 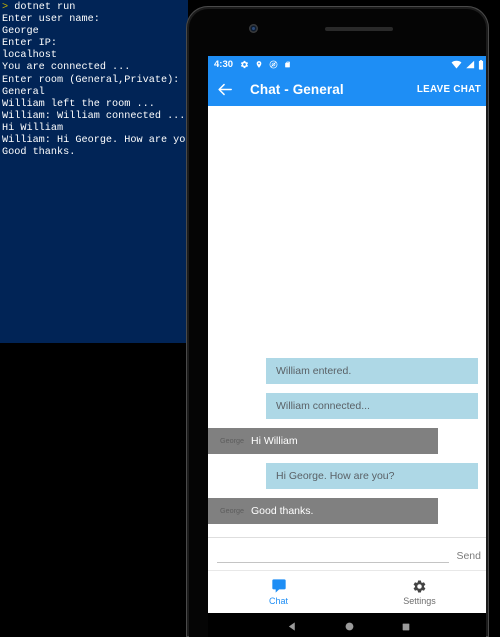 I want to click on page-title: Chat - General, so click(x=297, y=89).